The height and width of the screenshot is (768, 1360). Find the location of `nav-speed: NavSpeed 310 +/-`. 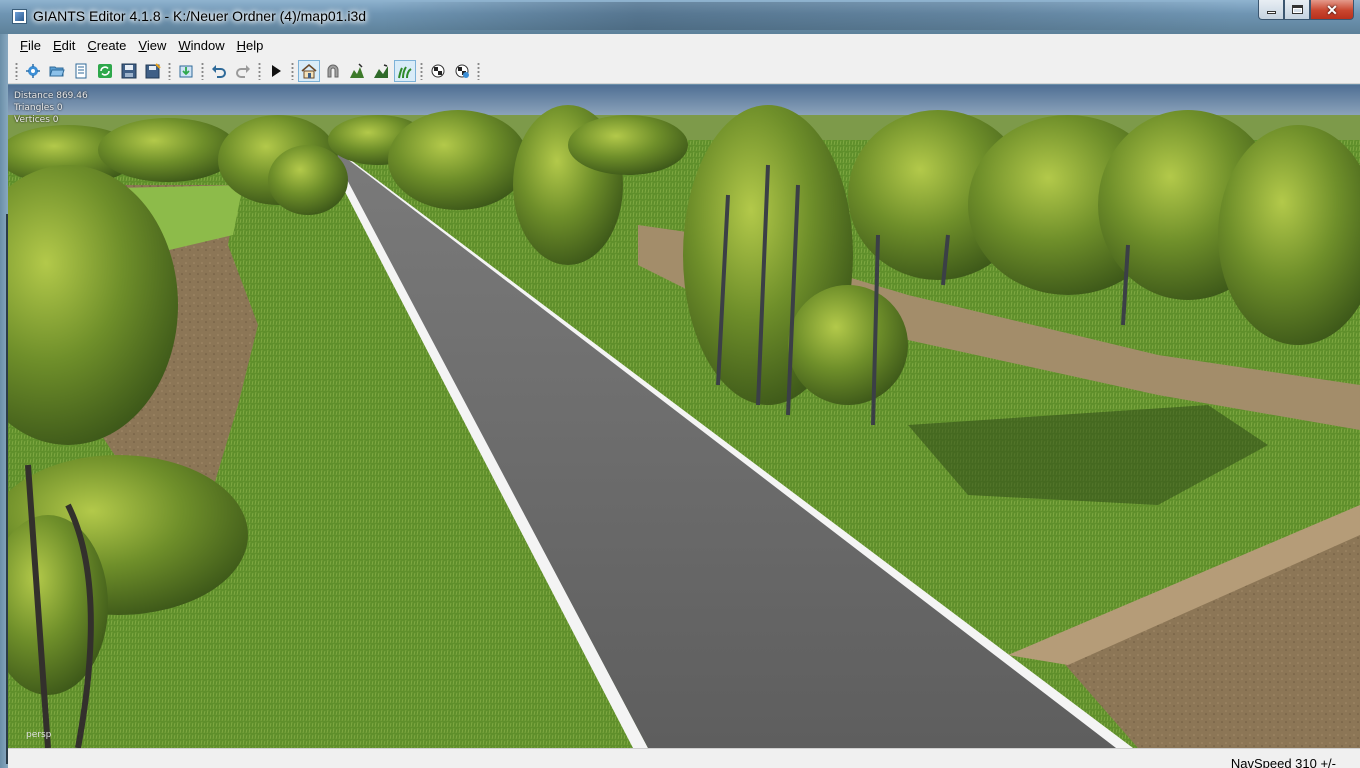

nav-speed: NavSpeed 310 +/- is located at coordinates (1283, 762).